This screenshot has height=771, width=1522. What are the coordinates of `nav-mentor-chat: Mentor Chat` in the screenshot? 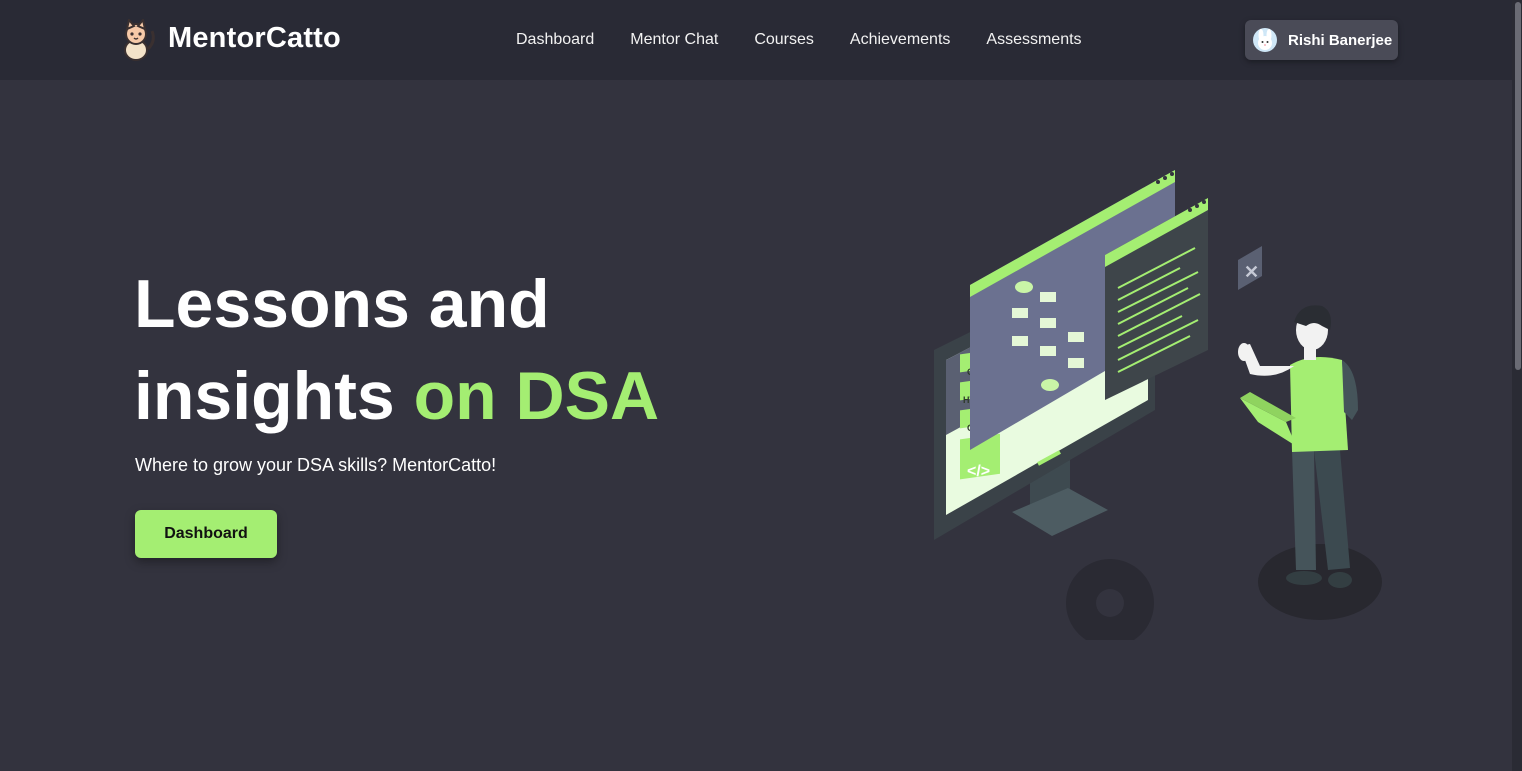 It's located at (674, 40).